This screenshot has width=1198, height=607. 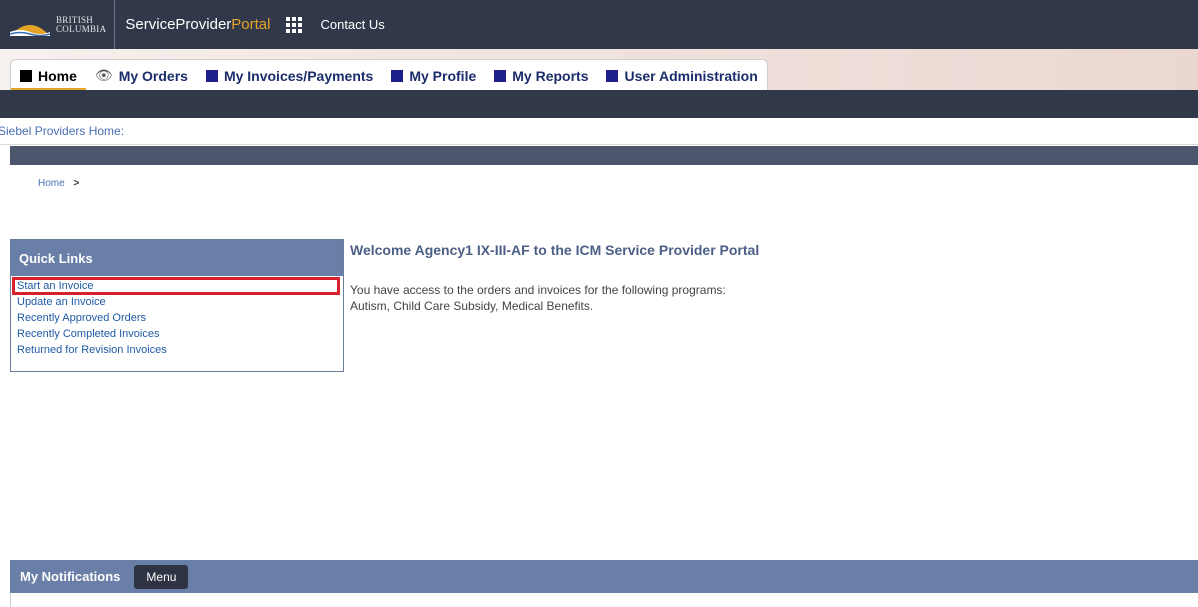 What do you see at coordinates (604, 155) in the screenshot?
I see `section-band` at bounding box center [604, 155].